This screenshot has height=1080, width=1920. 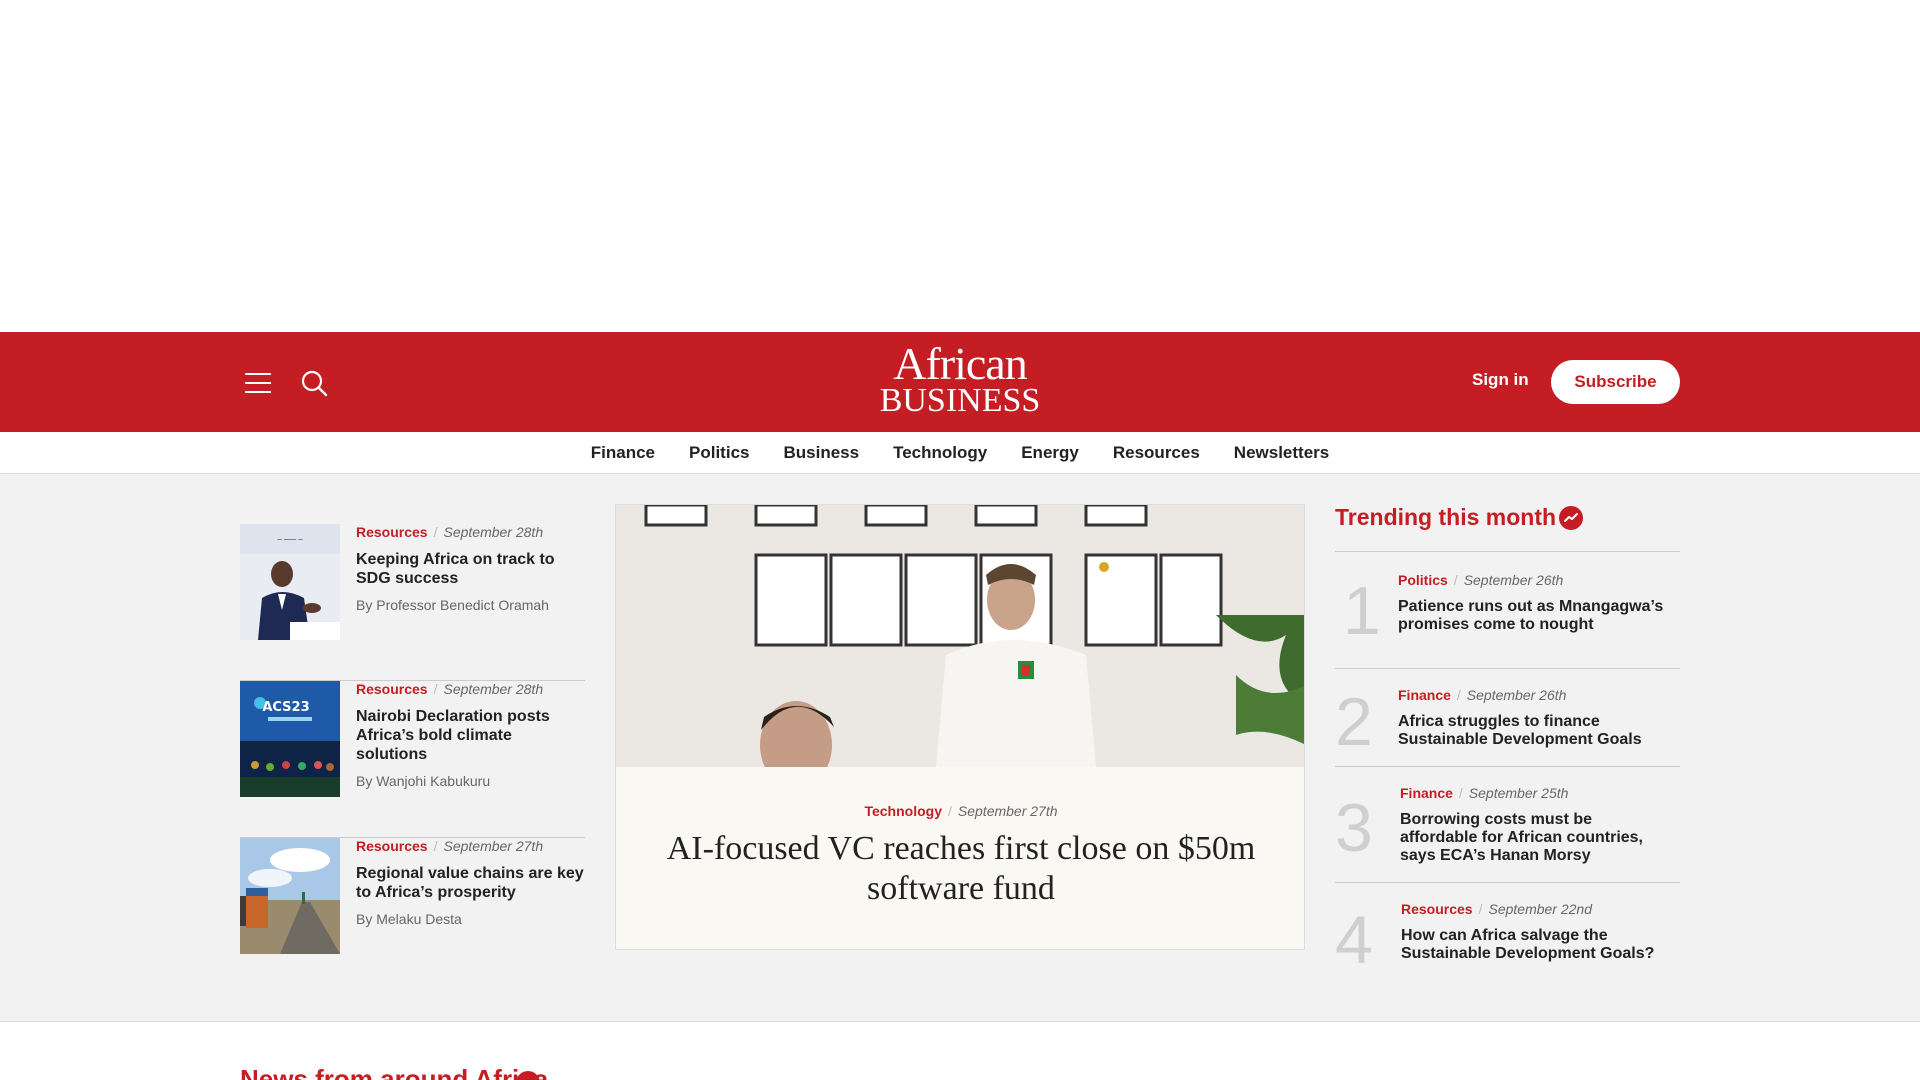 I want to click on svg-text: ACS23, so click(x=285, y=707).